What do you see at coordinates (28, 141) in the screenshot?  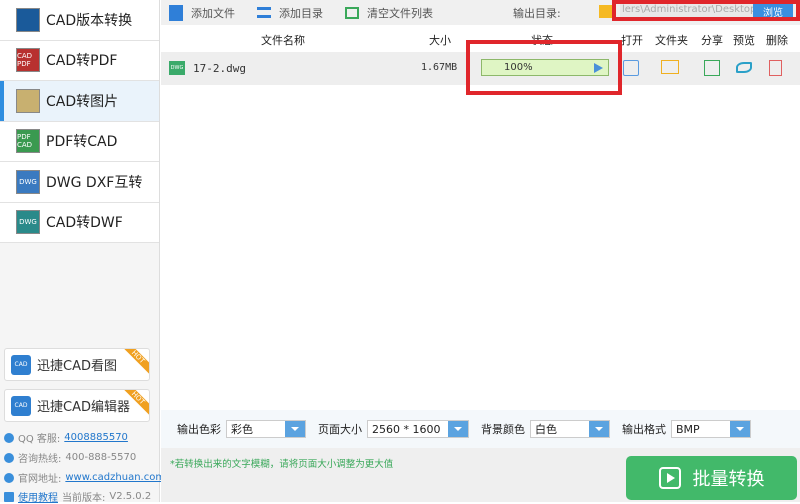 I see `pdf-to-cad-icon: PDF CAD` at bounding box center [28, 141].